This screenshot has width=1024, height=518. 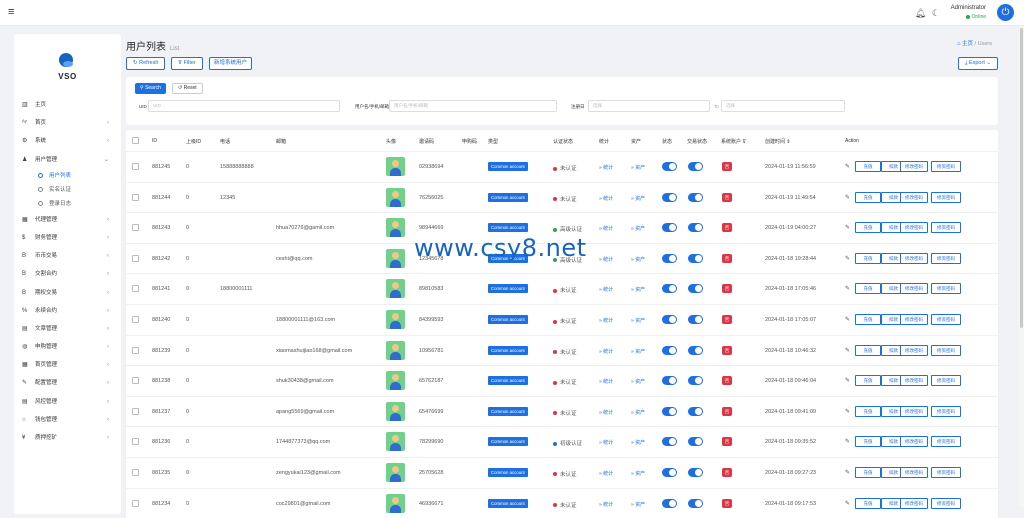 I want to click on add-user-button: 新增系统用户, so click(x=231, y=63).